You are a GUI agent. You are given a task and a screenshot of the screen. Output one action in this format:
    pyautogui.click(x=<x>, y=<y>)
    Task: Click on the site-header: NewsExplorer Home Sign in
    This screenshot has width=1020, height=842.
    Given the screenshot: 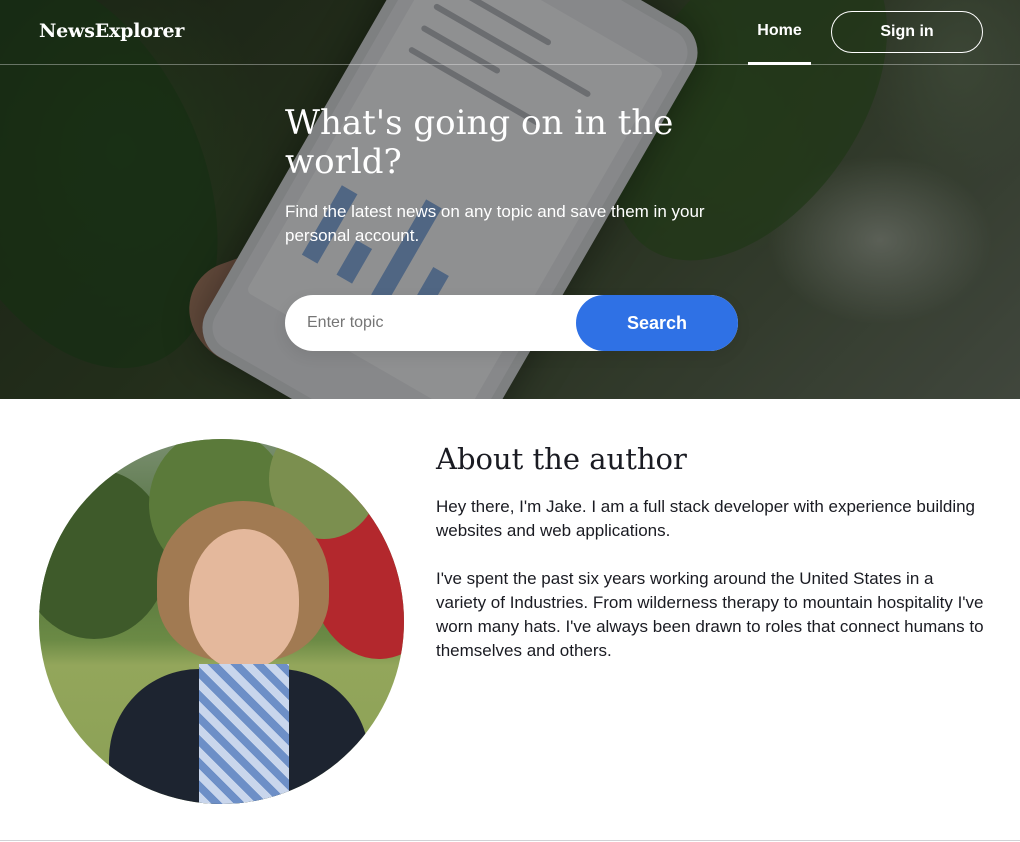 What is the action you would take?
    pyautogui.click(x=510, y=32)
    